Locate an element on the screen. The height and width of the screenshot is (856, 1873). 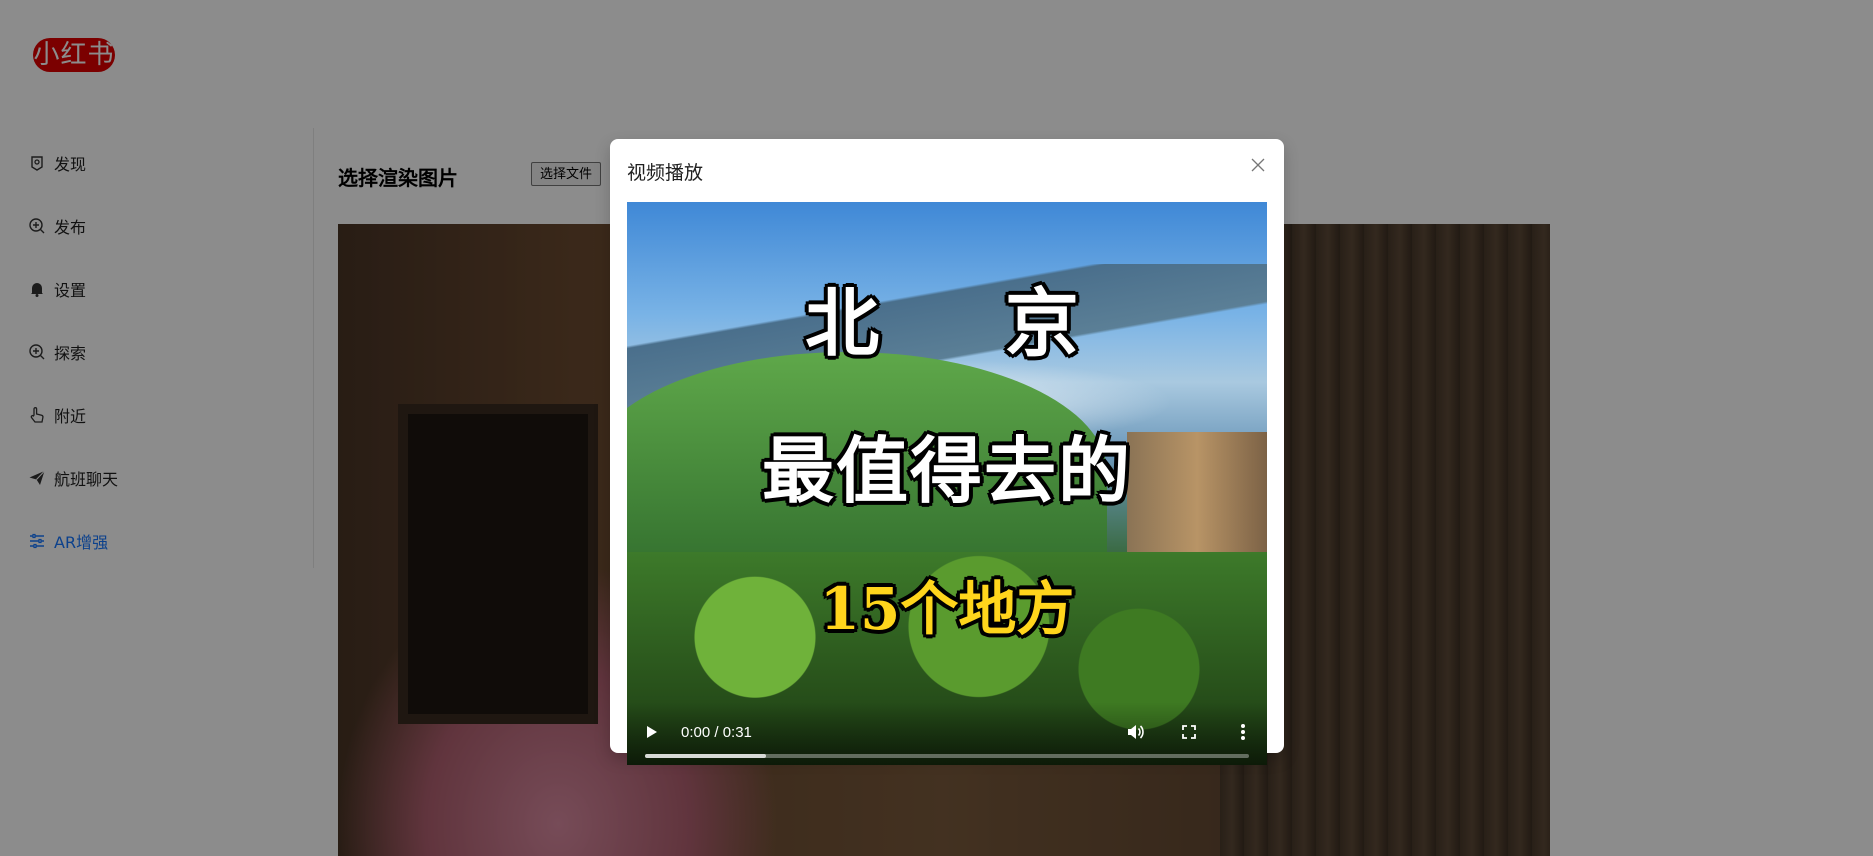
play-icon is located at coordinates (652, 732).